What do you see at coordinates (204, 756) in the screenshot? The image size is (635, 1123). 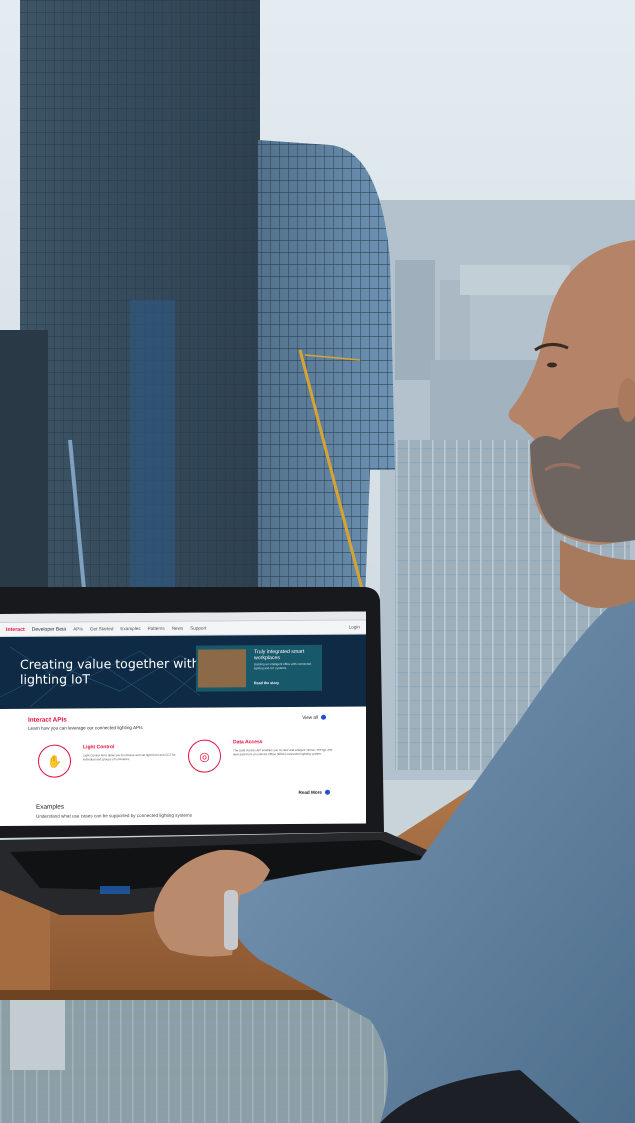 I see `data-access-icon: ◎` at bounding box center [204, 756].